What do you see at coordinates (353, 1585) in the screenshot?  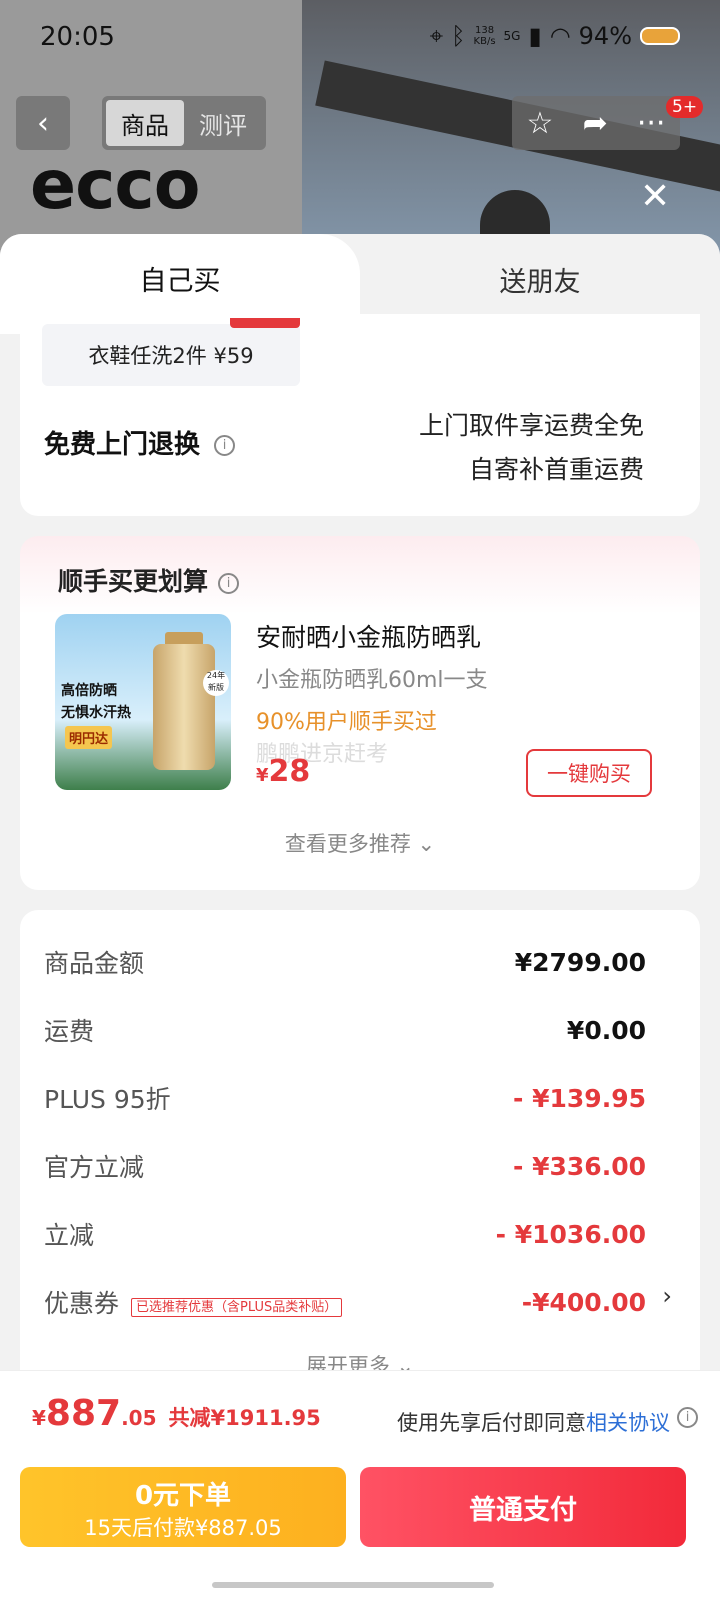 I see `home-indicator` at bounding box center [353, 1585].